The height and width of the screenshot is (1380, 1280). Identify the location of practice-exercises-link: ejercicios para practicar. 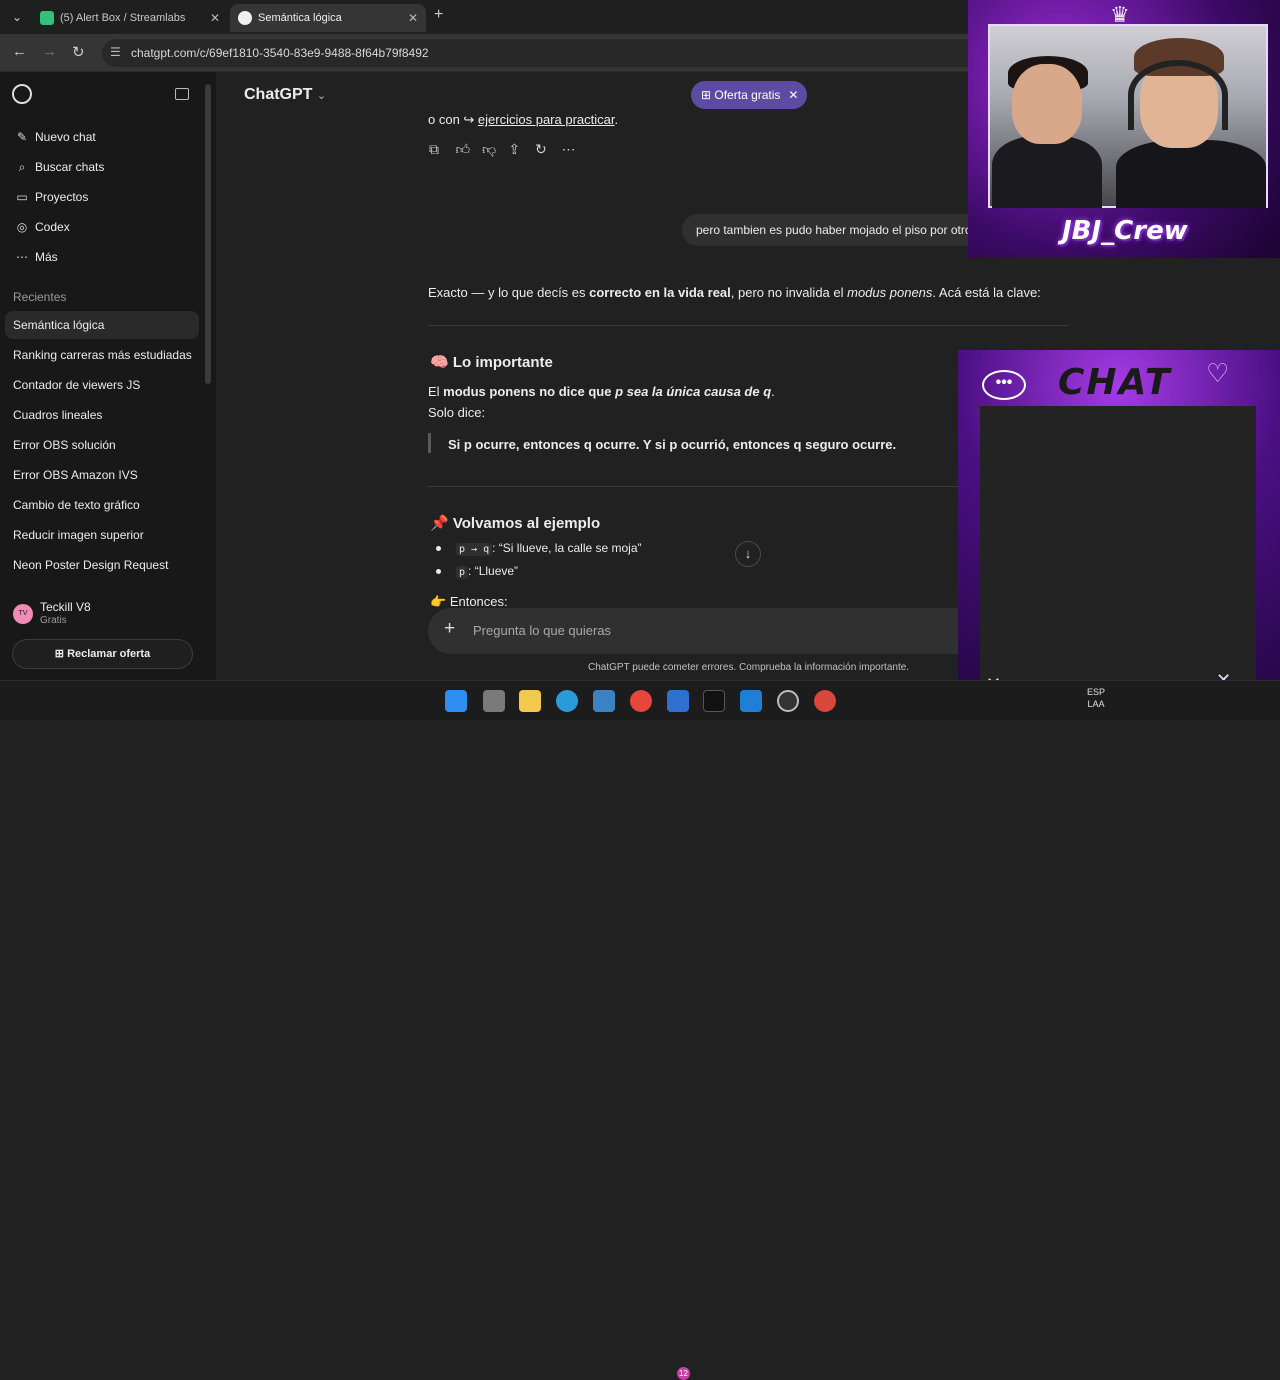
(546, 119).